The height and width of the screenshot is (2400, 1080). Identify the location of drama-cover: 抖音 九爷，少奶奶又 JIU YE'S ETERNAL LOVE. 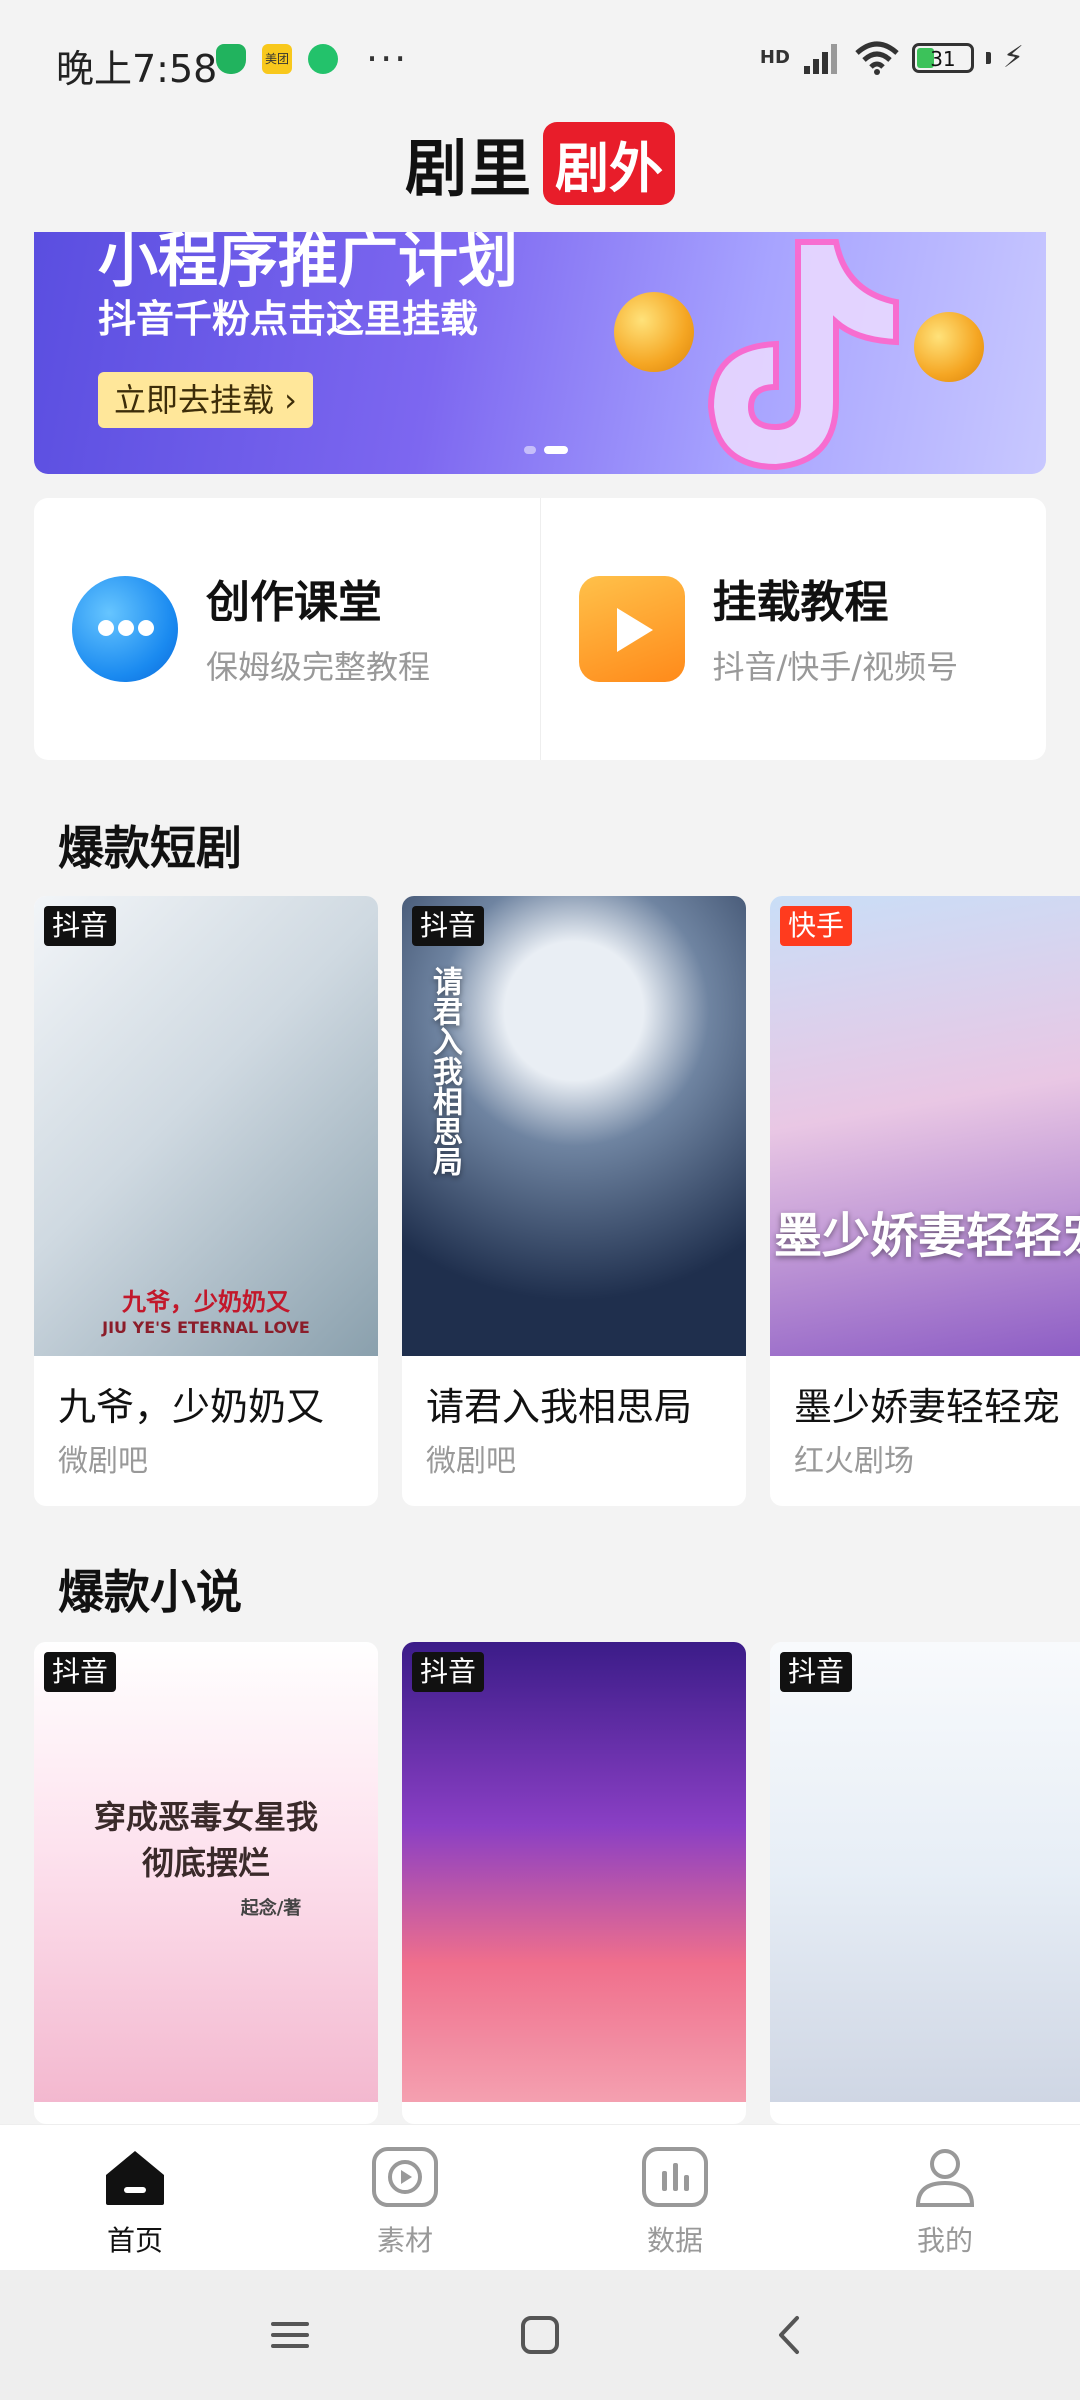
(206, 1126).